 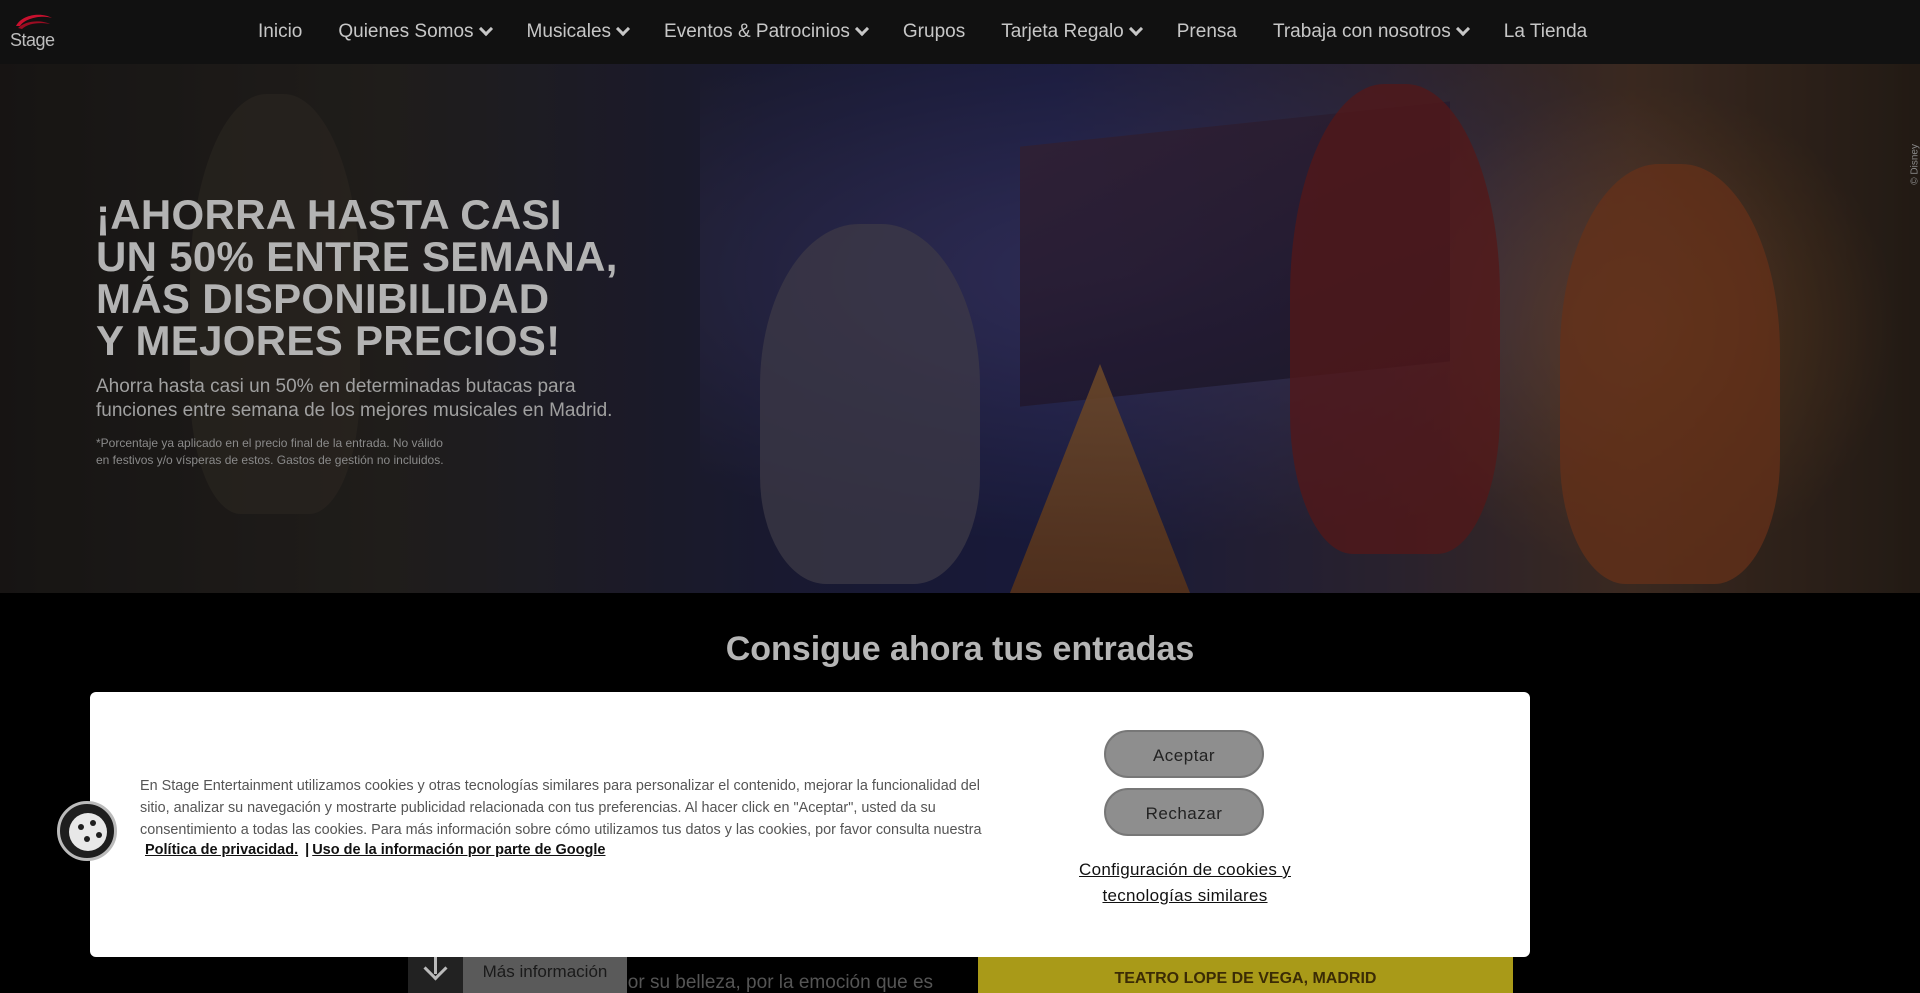 I want to click on nav-item-tarjeta-regalo: Tarjeta Regalo, so click(x=1072, y=32).